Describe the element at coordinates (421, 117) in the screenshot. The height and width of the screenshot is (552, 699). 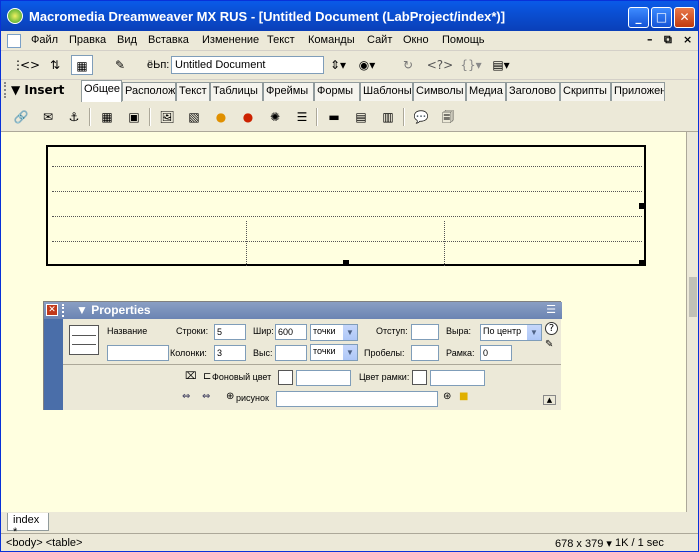
I see `comment-icon: 💬` at that location.